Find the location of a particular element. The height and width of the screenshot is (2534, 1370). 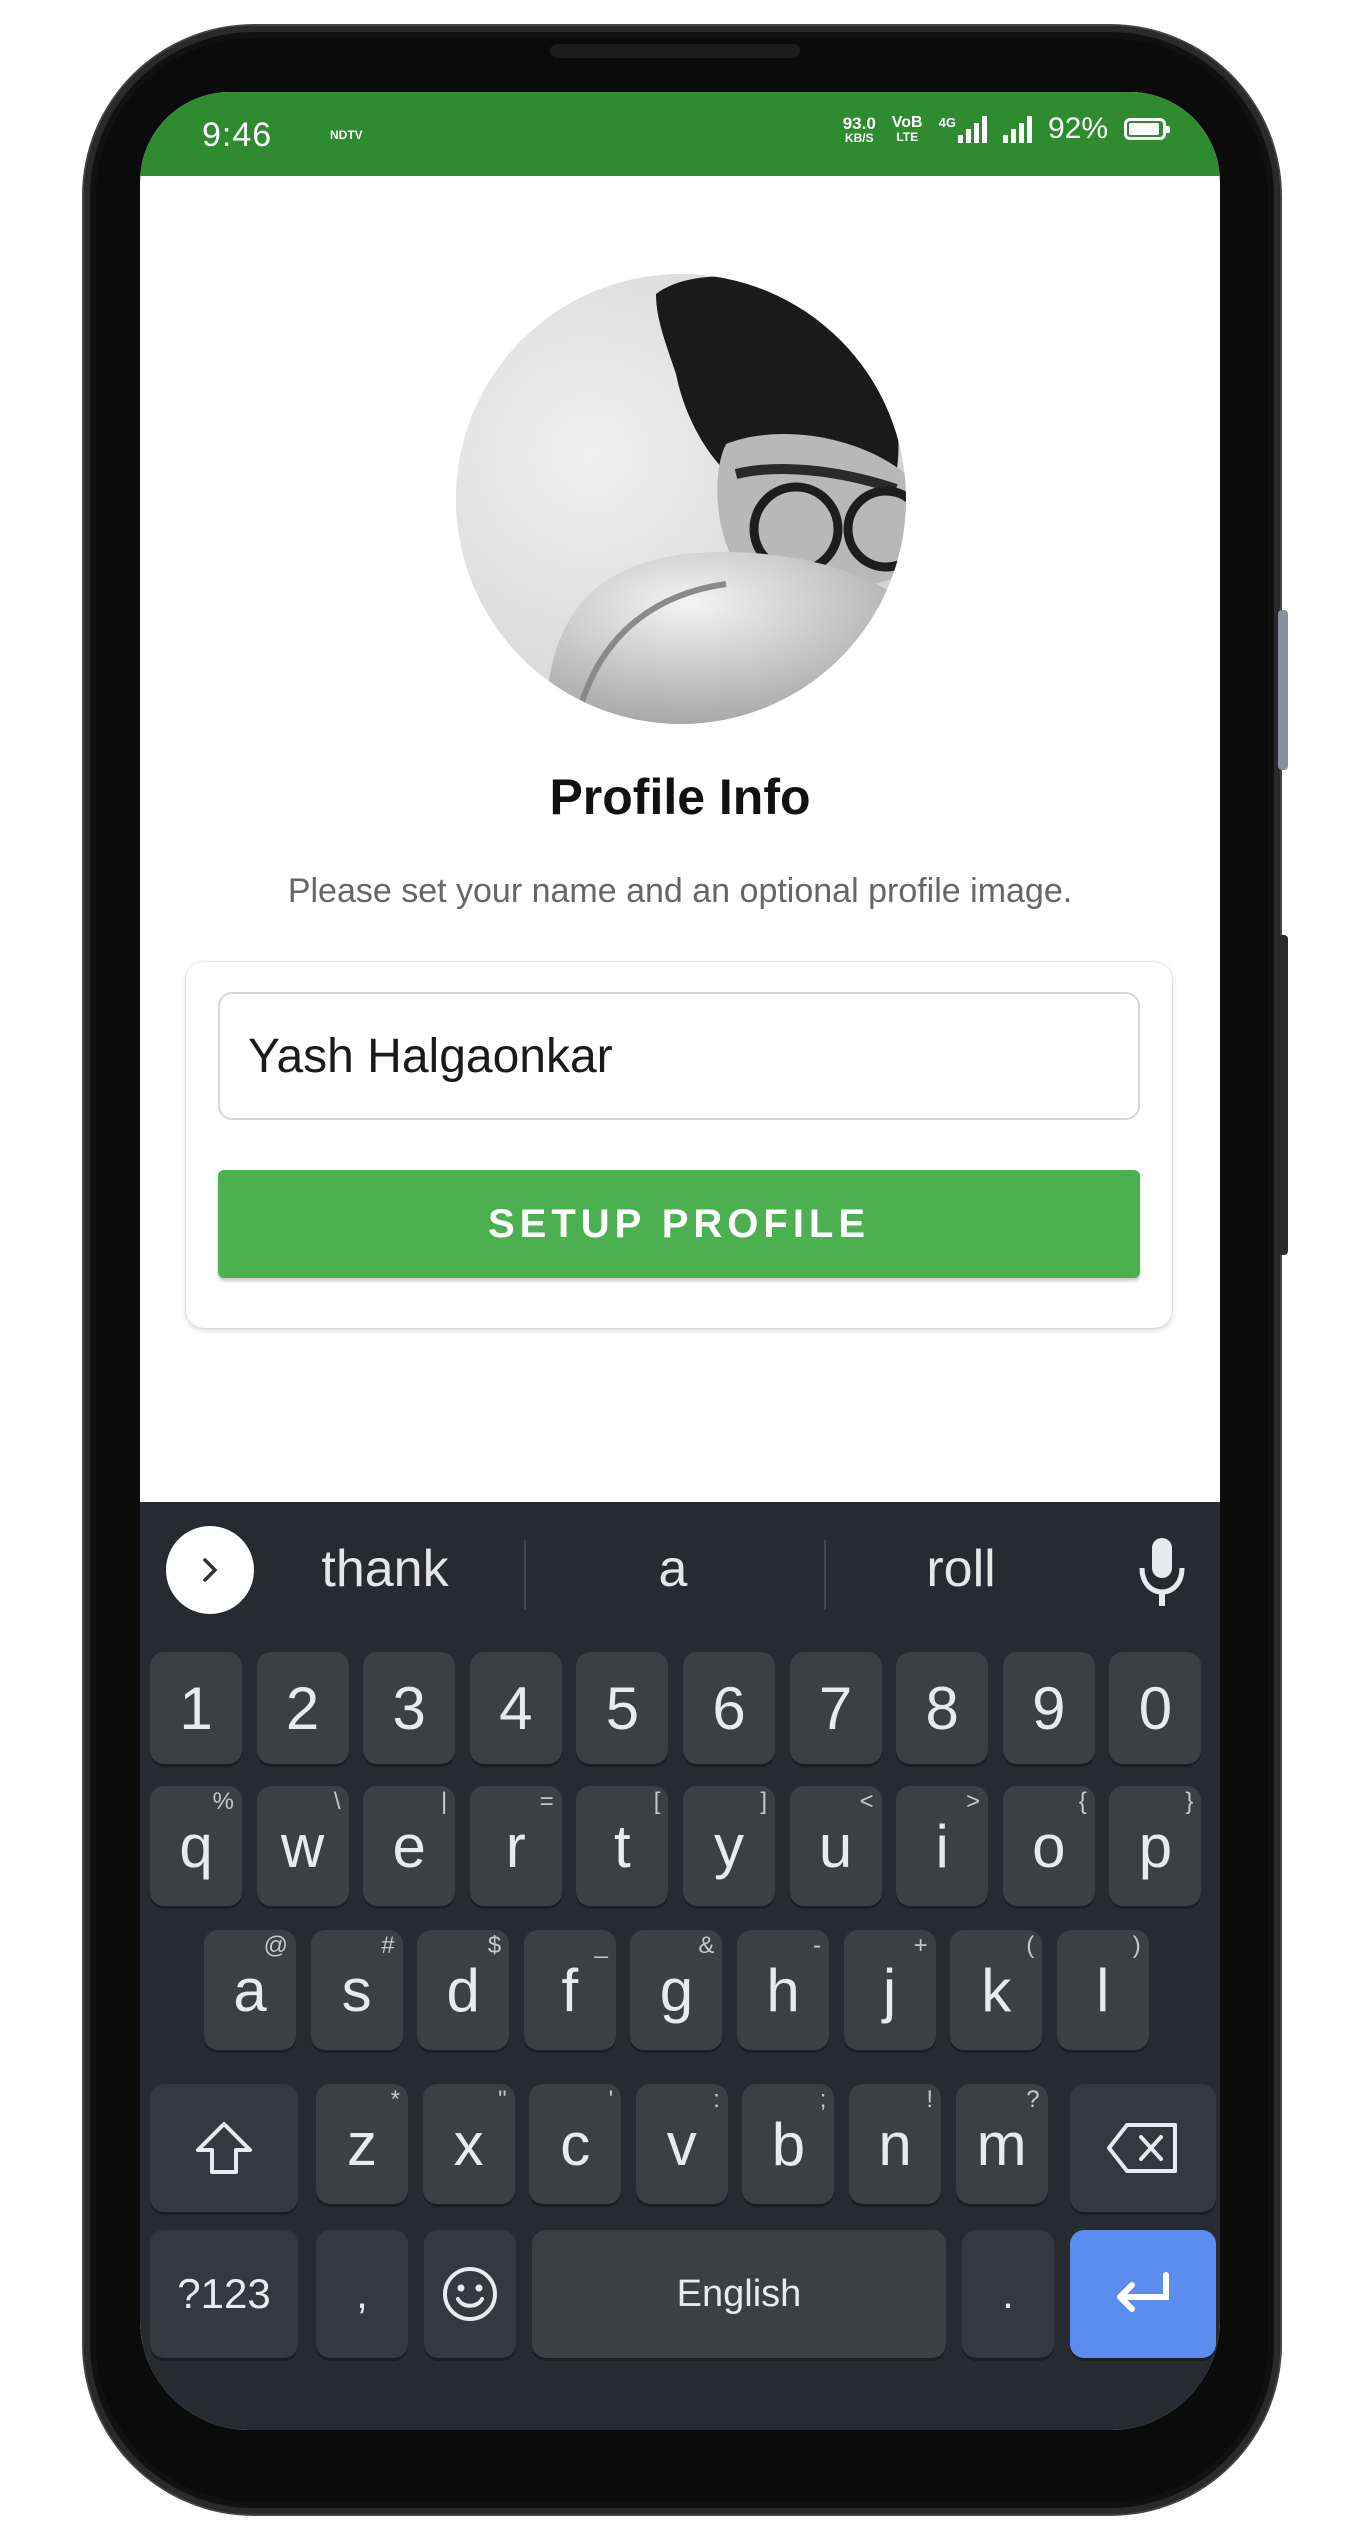

shift-arrow-icon is located at coordinates (224, 2148).